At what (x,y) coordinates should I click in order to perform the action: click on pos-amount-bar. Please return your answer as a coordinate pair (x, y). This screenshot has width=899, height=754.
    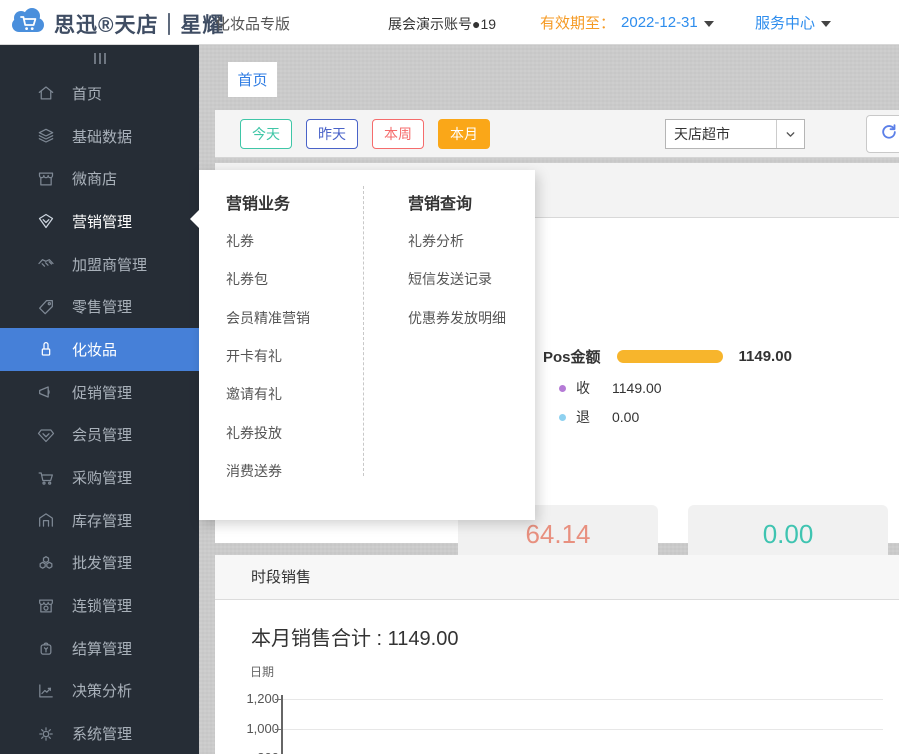
    Looking at the image, I should click on (669, 356).